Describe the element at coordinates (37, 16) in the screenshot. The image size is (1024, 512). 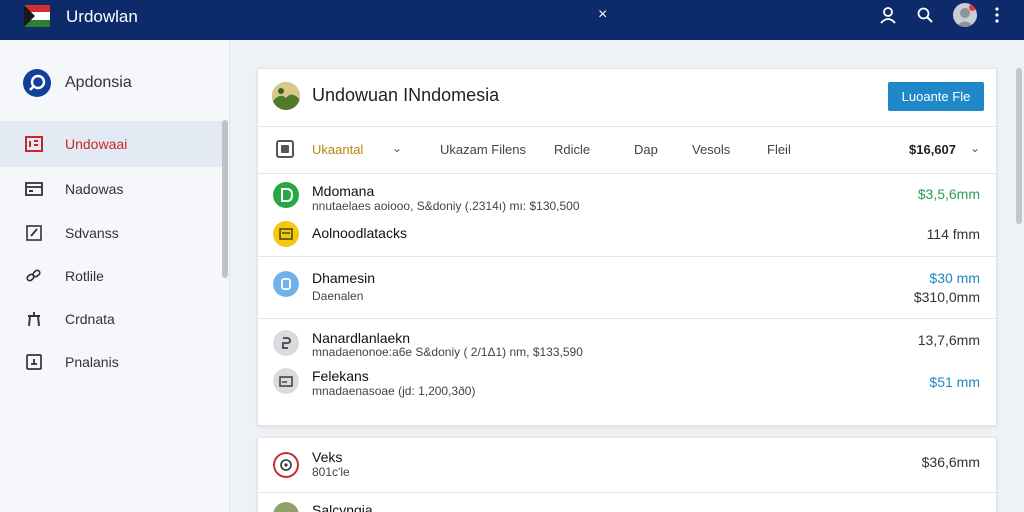
I see `flag-icon` at that location.